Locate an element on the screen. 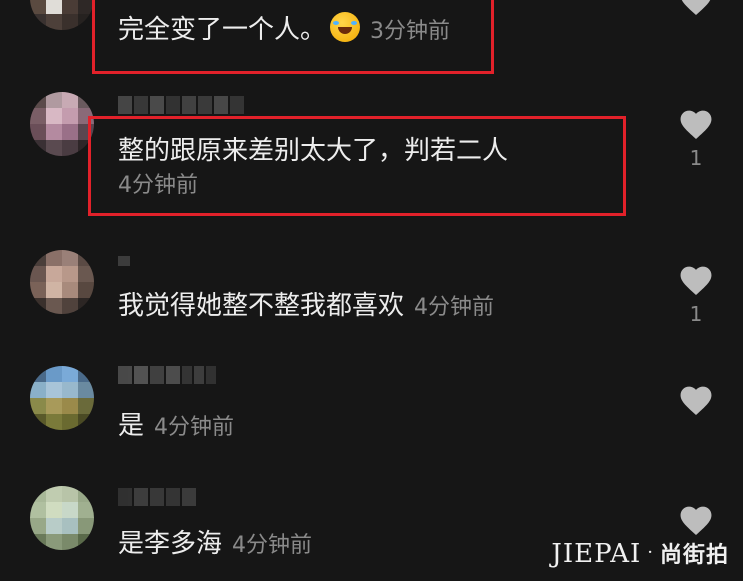 Image resolution: width=743 pixels, height=581 pixels. watermark-latin: JIEPAI is located at coordinates (596, 554).